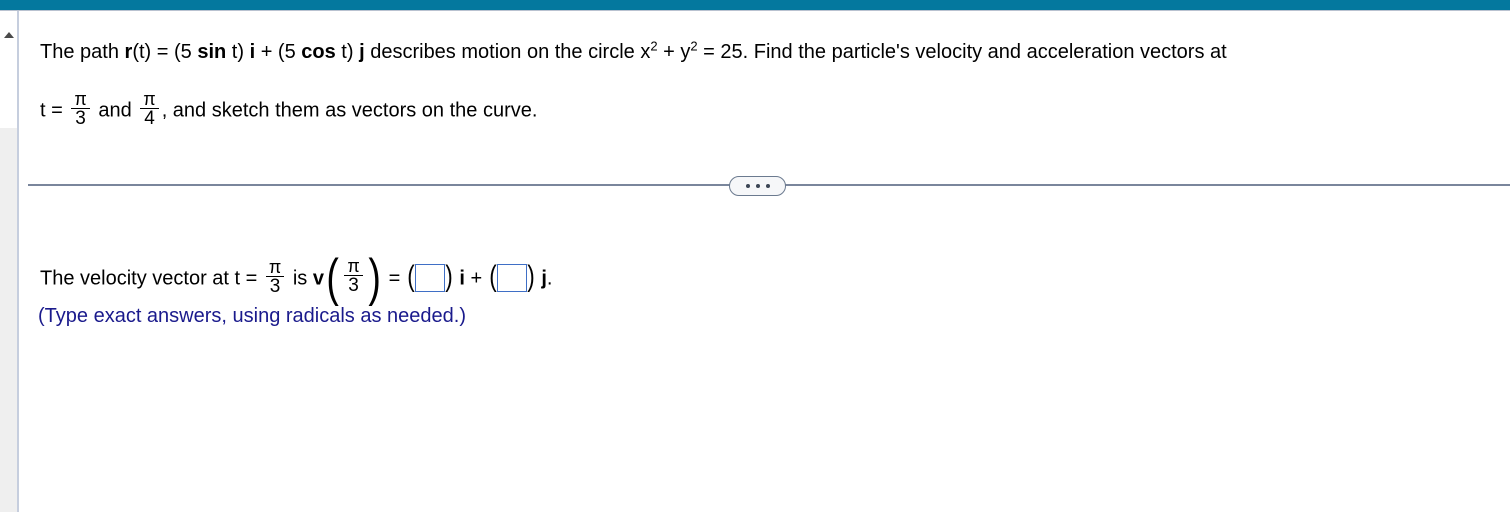 The height and width of the screenshot is (512, 1510). What do you see at coordinates (507, 52) in the screenshot?
I see `question-seg6: describes motion on the circle x` at bounding box center [507, 52].